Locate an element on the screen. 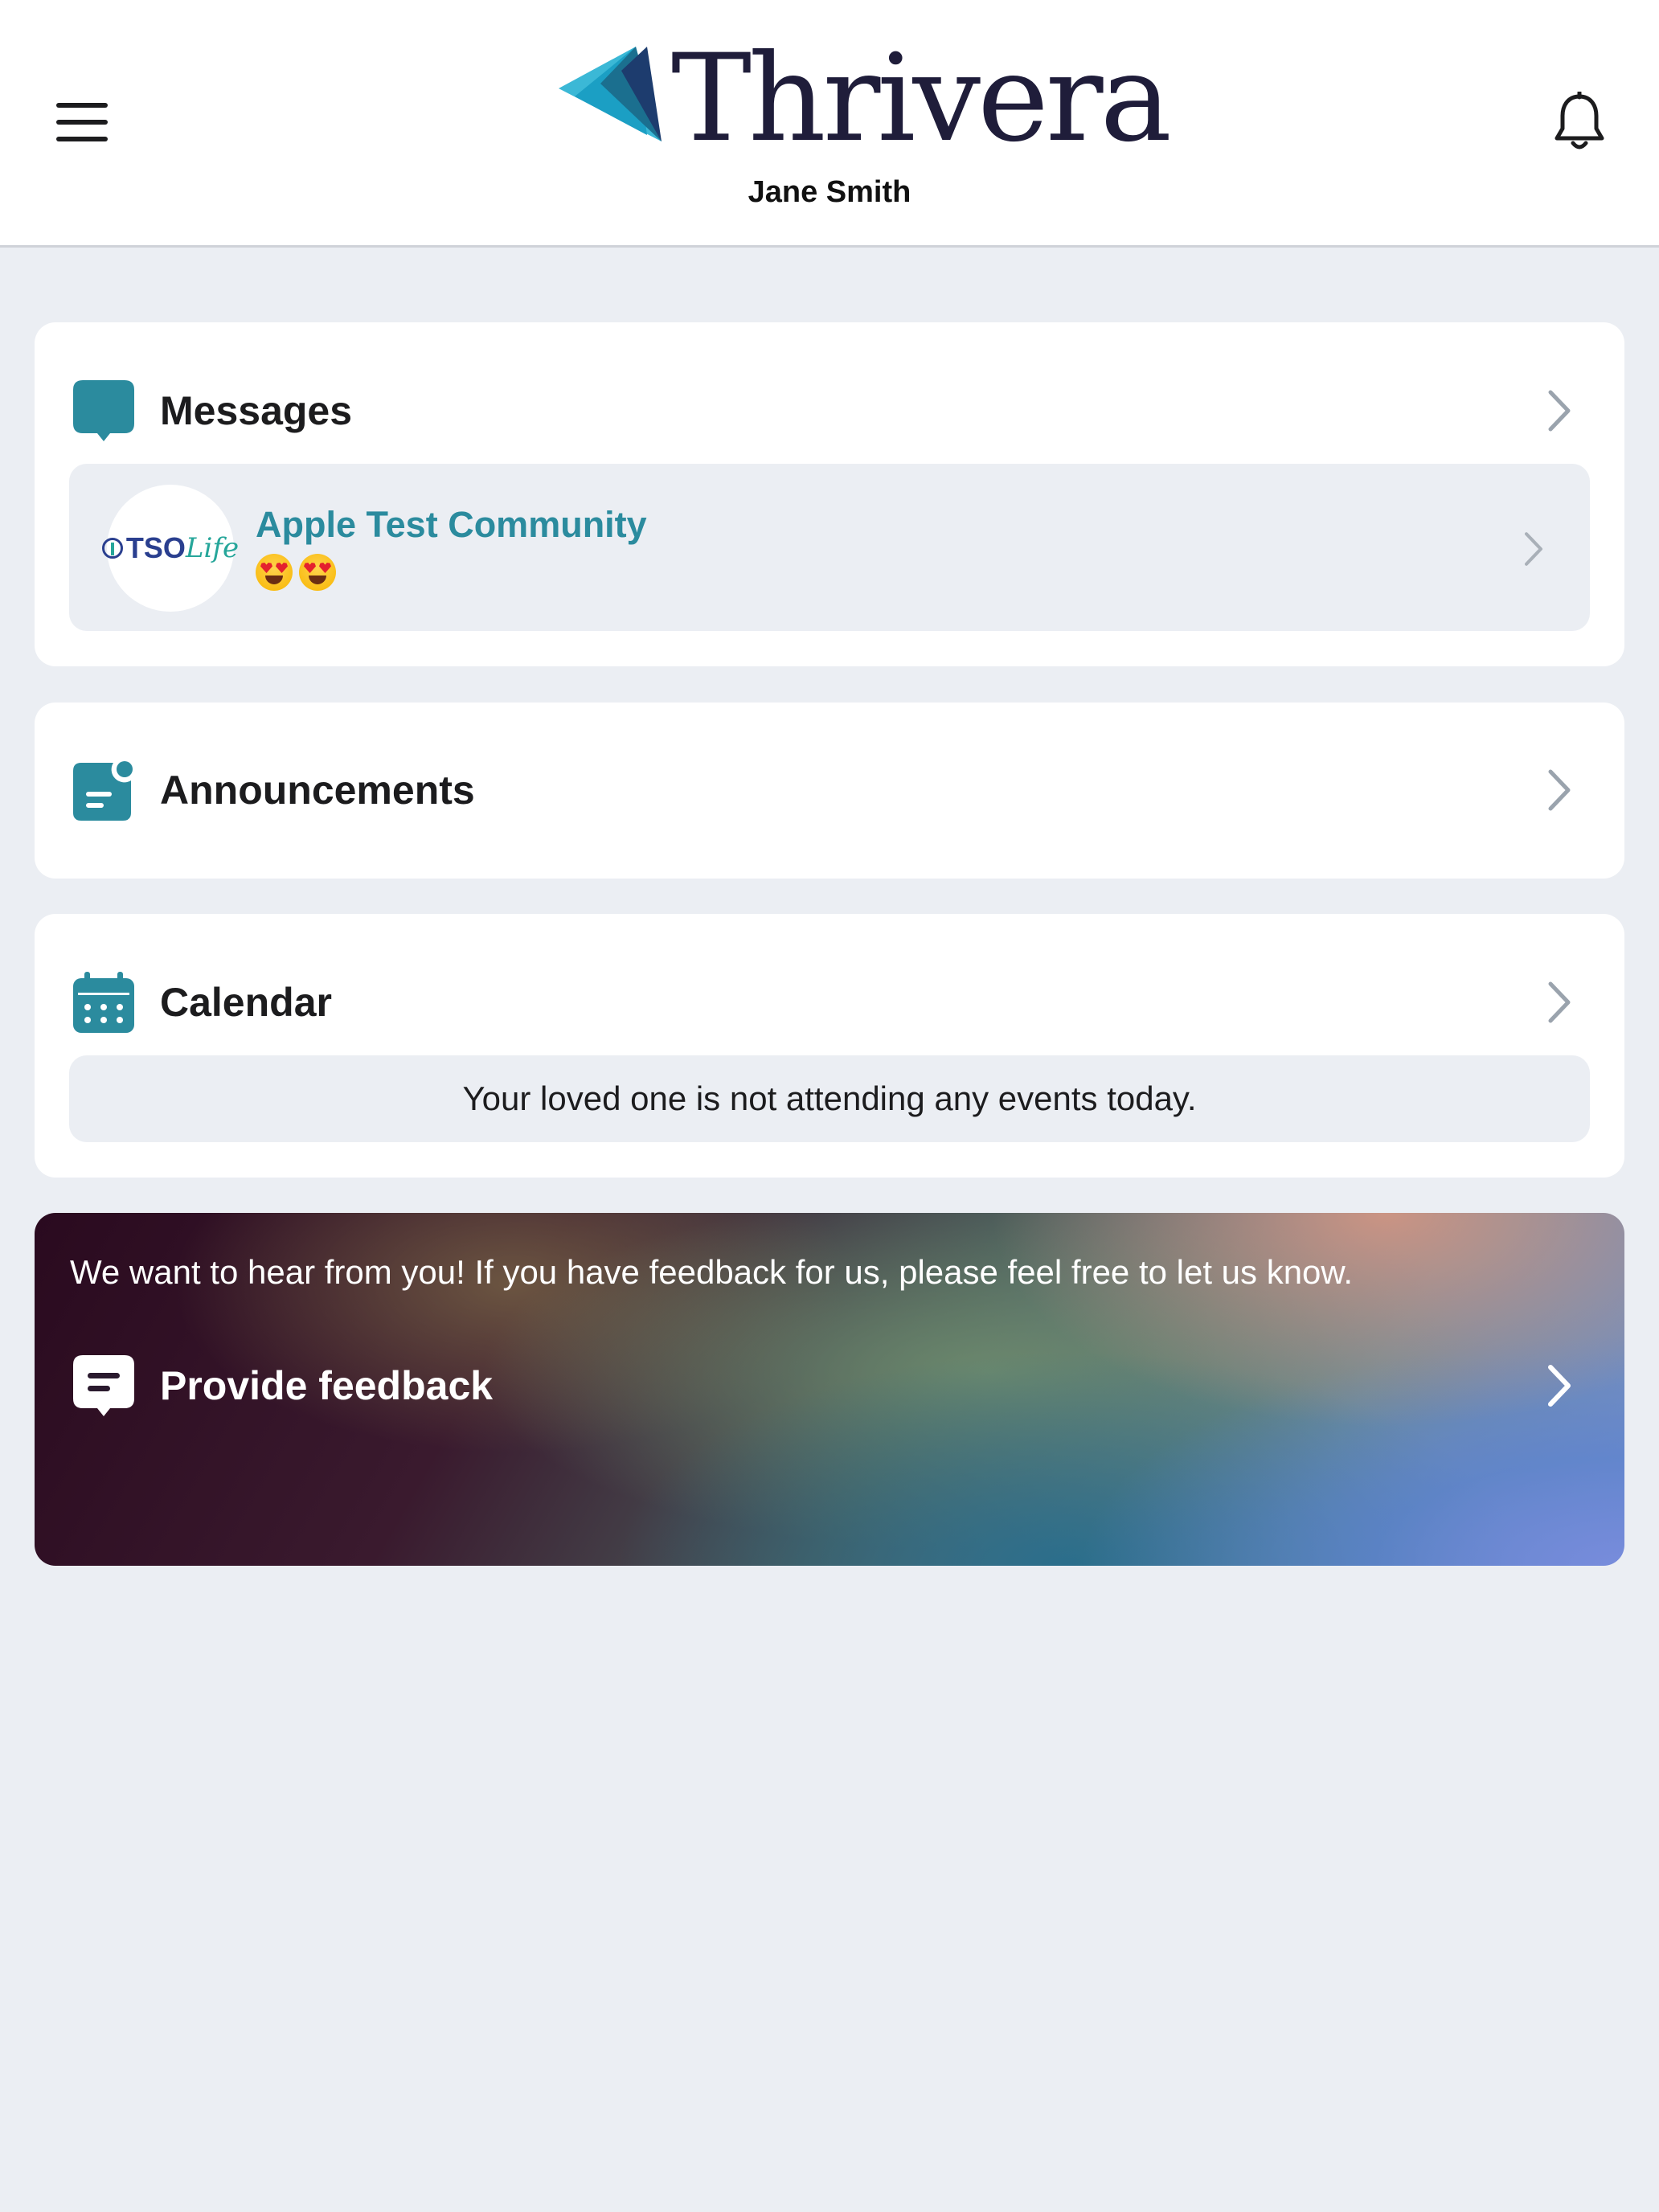  community-avatar: TSO Life is located at coordinates (170, 548).